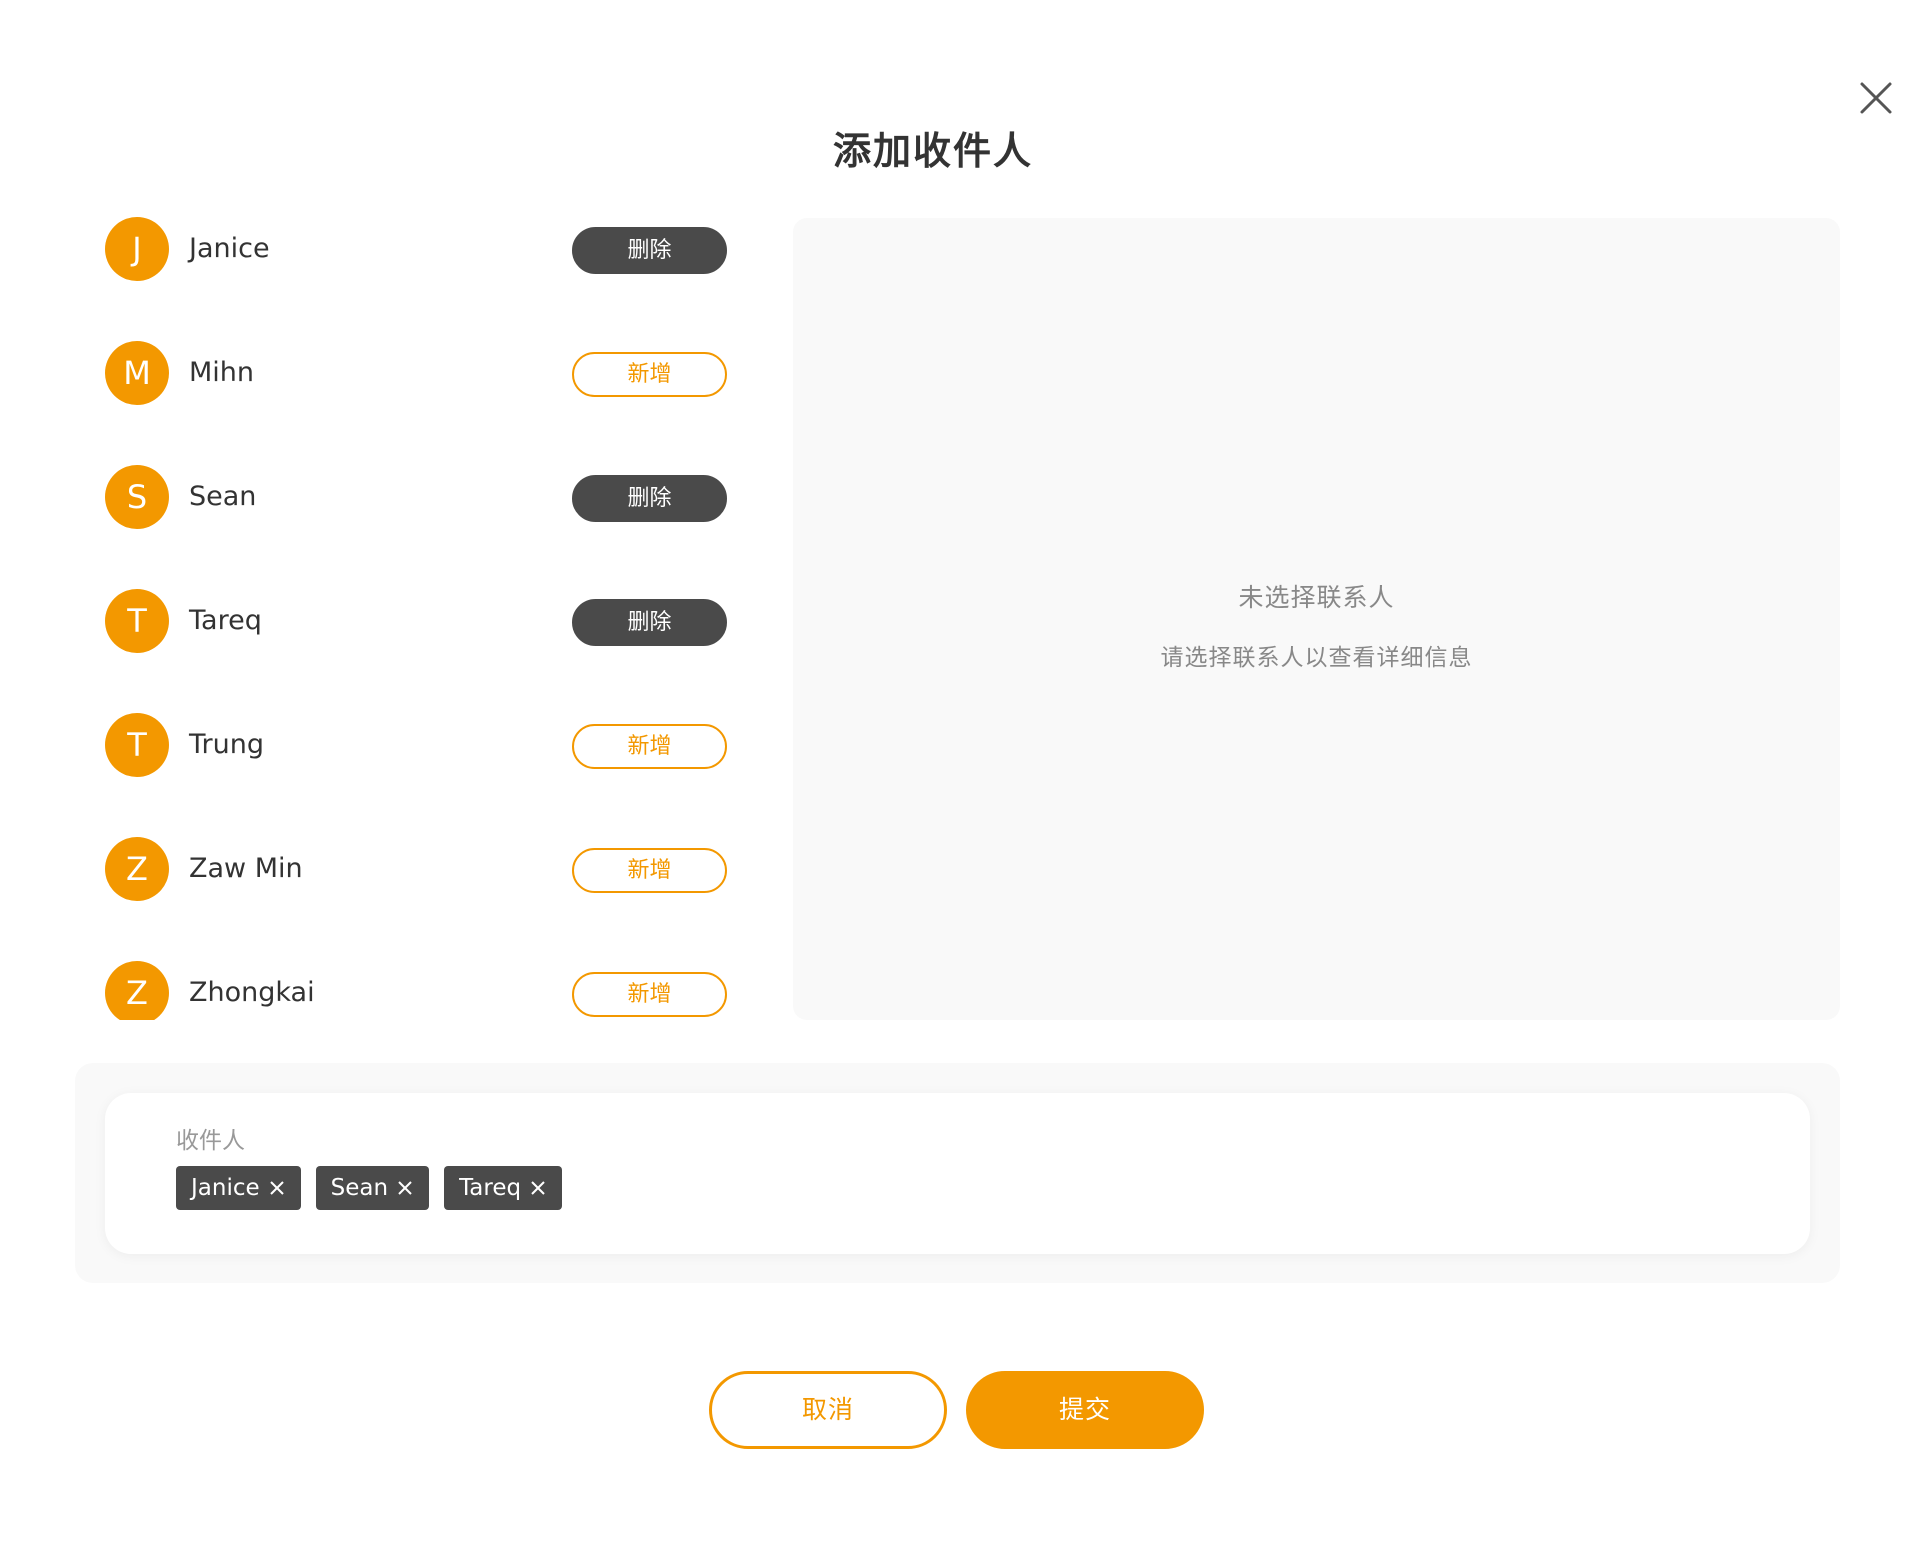 The image size is (1920, 1547). Describe the element at coordinates (359, 1188) in the screenshot. I see `recipient-chip-label: Sean` at that location.